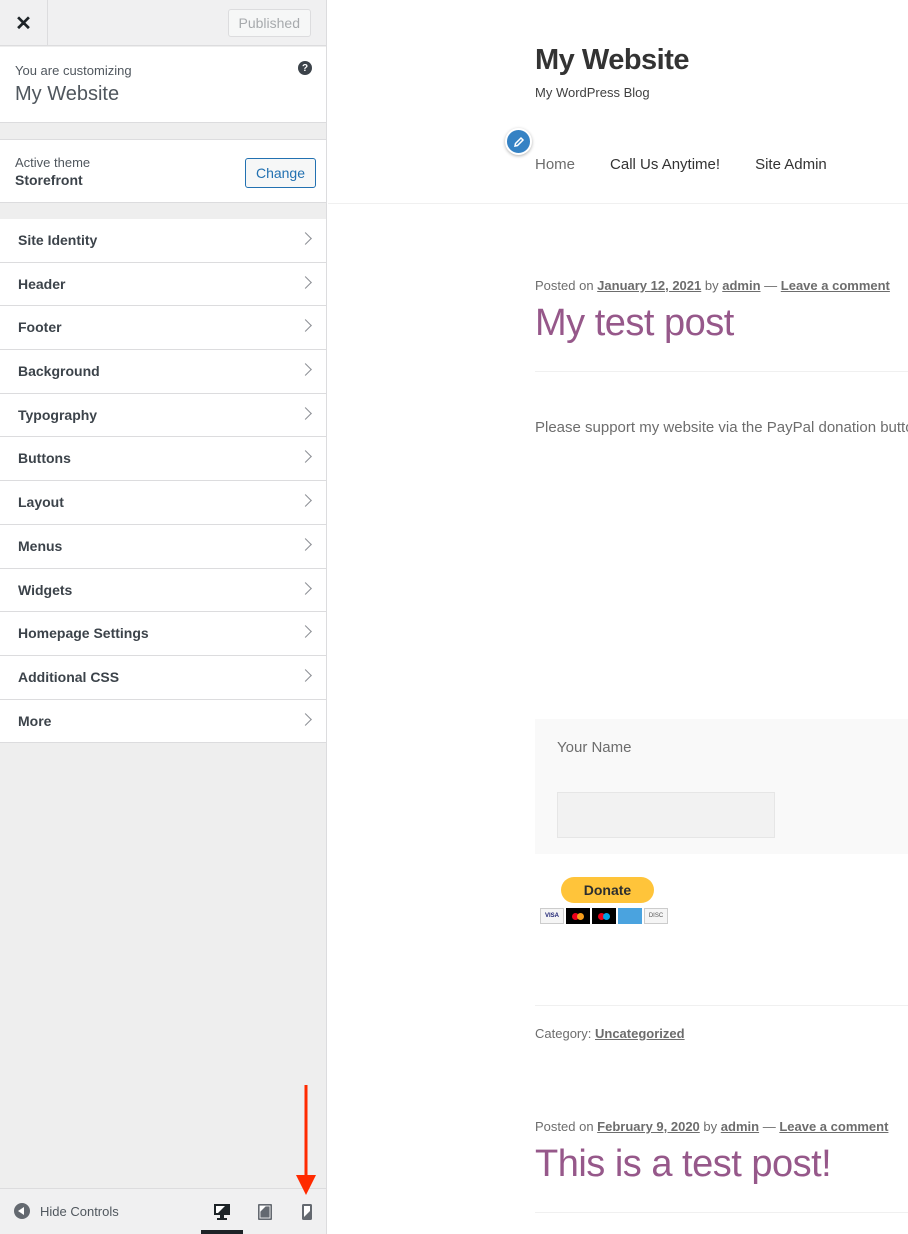  Describe the element at coordinates (552, 916) in the screenshot. I see `visa-icon: VISA` at that location.